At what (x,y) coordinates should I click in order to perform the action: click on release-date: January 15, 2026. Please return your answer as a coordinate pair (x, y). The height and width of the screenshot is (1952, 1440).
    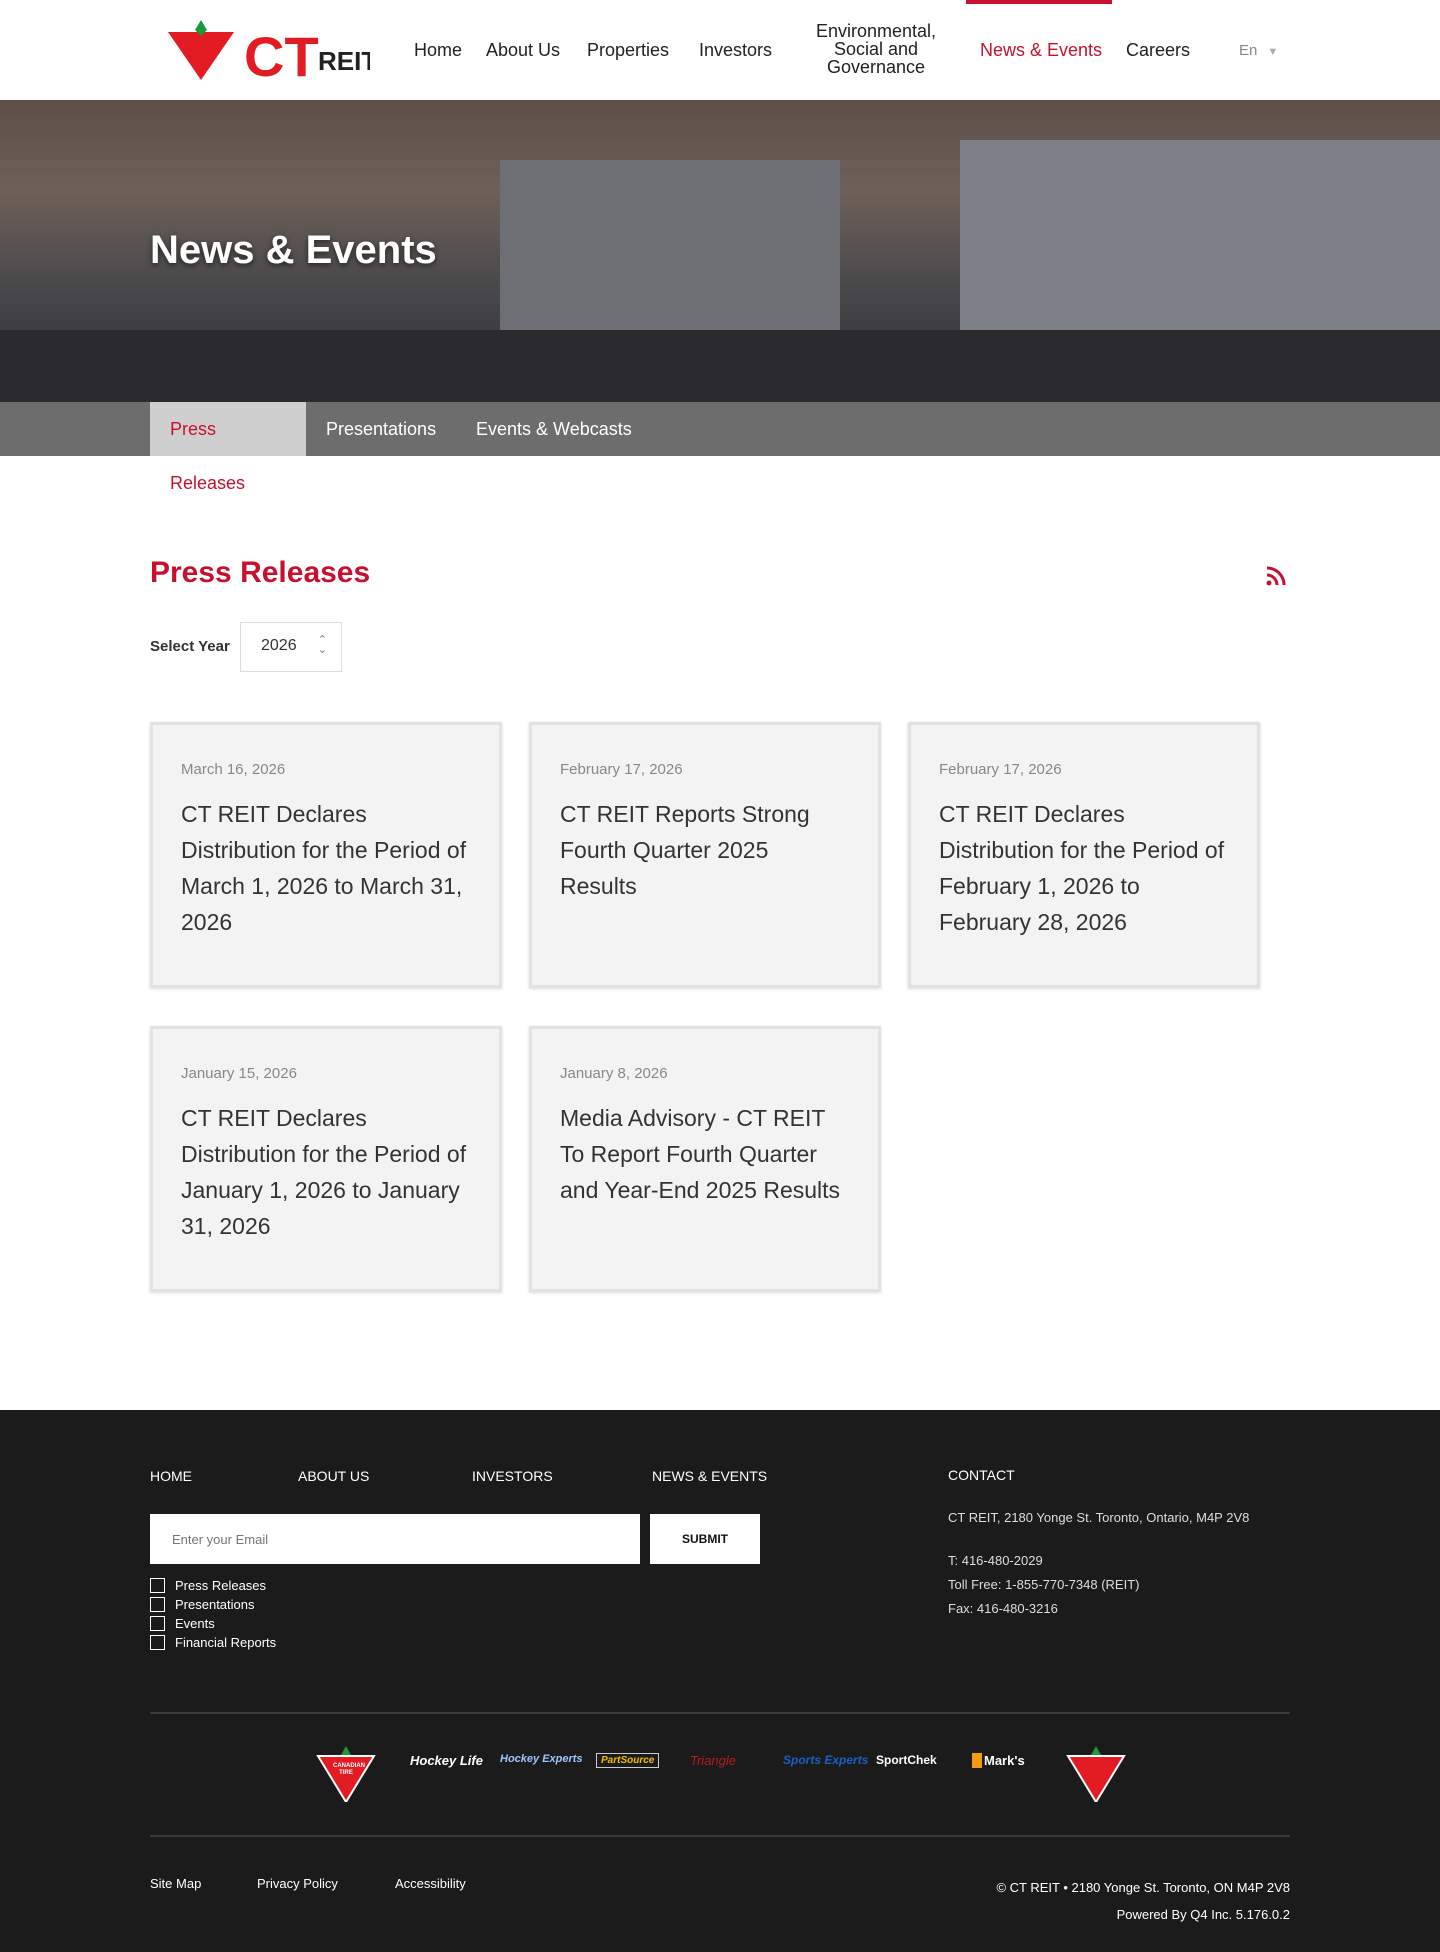
    Looking at the image, I should click on (239, 1073).